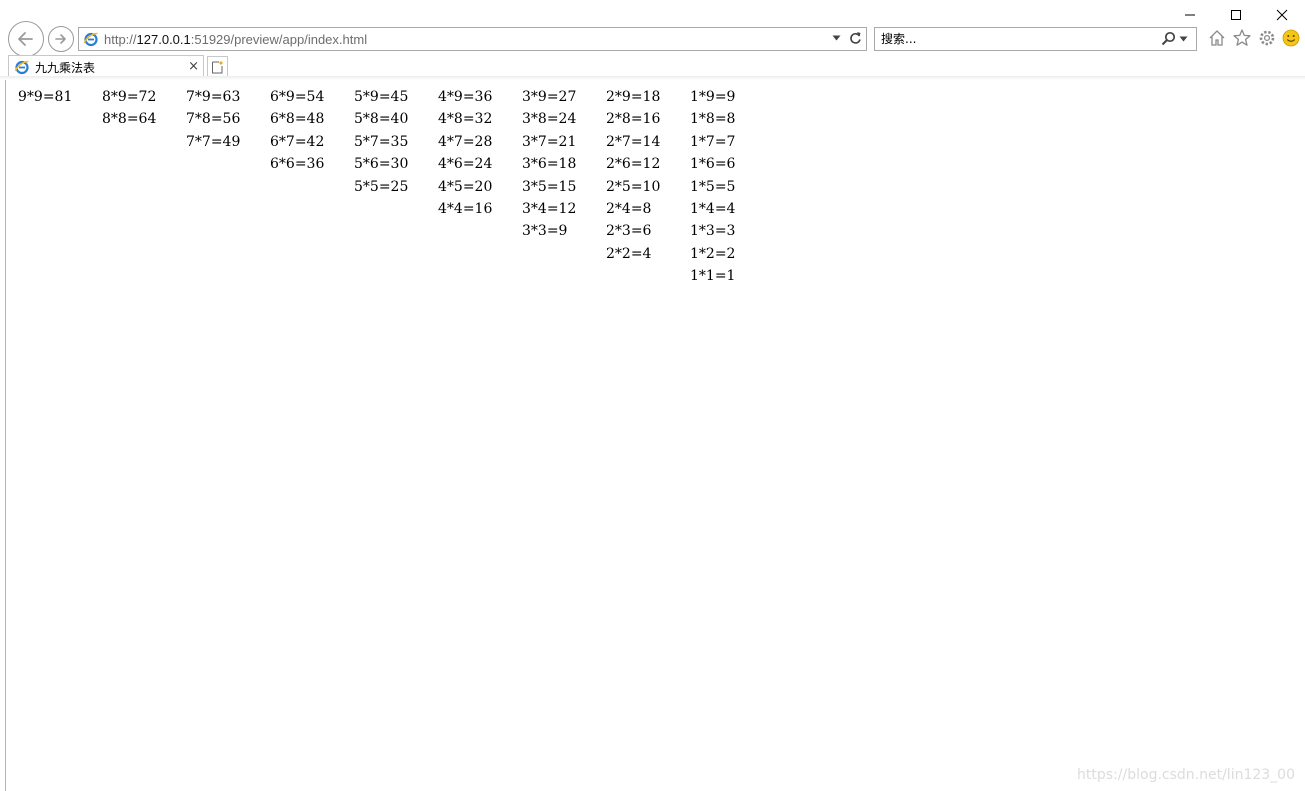 This screenshot has width=1305, height=791. What do you see at coordinates (465, 97) in the screenshot?
I see `table-cell: 4*9=36` at bounding box center [465, 97].